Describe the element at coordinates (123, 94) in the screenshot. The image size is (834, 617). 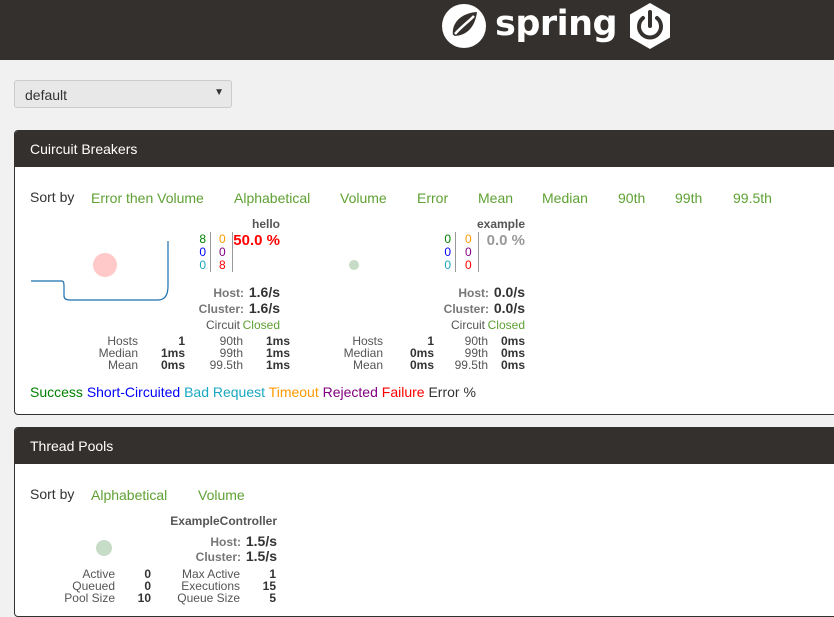
I see `filter-select: default ▼` at that location.